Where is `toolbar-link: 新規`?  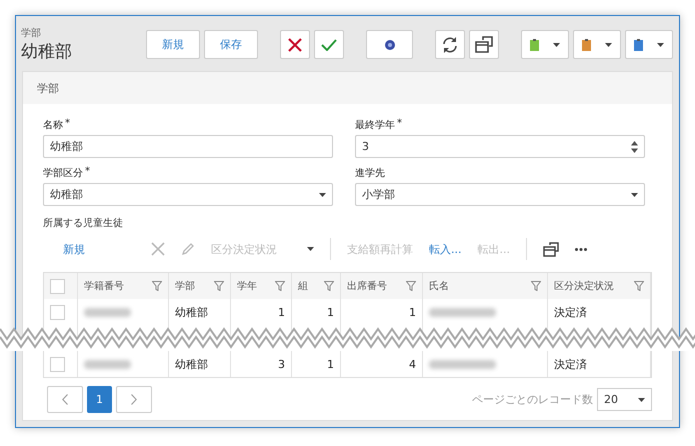 toolbar-link: 新規 is located at coordinates (74, 249).